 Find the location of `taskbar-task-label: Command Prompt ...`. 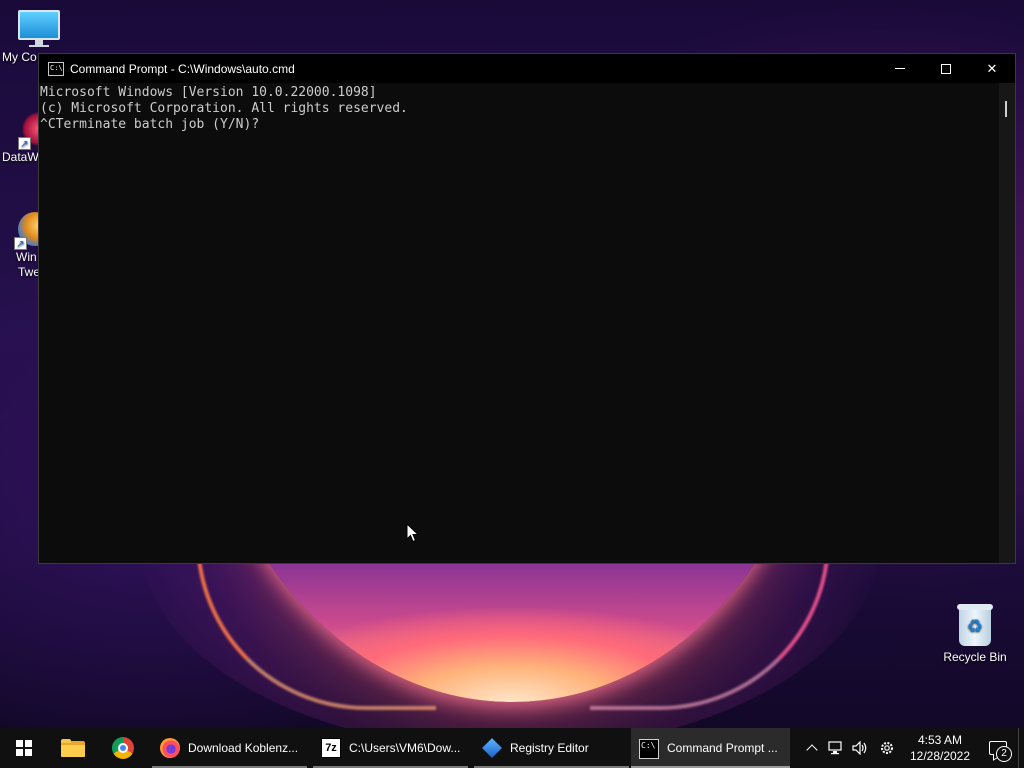

taskbar-task-label: Command Prompt ... is located at coordinates (722, 748).